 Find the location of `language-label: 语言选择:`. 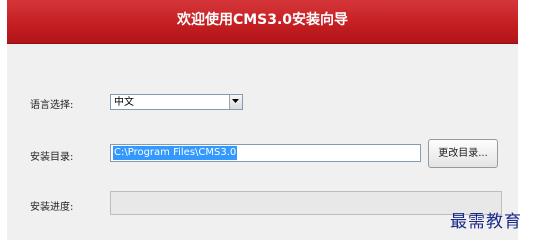

language-label: 语言选择: is located at coordinates (52, 105).